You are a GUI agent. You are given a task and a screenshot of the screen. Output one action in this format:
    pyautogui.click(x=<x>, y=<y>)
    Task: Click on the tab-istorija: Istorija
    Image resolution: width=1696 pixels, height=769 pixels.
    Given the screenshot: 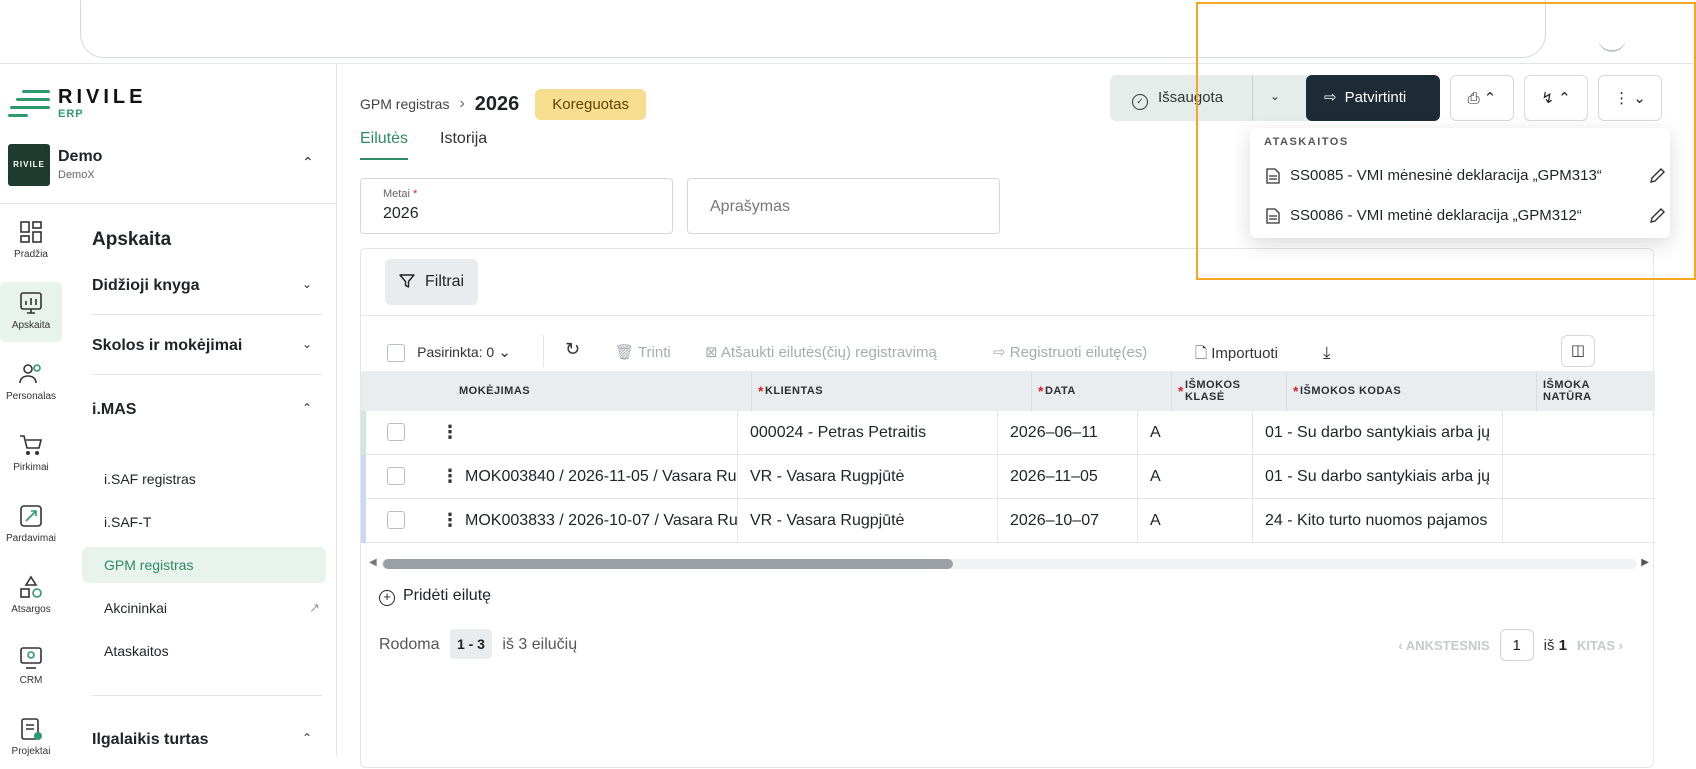 What is the action you would take?
    pyautogui.click(x=463, y=145)
    